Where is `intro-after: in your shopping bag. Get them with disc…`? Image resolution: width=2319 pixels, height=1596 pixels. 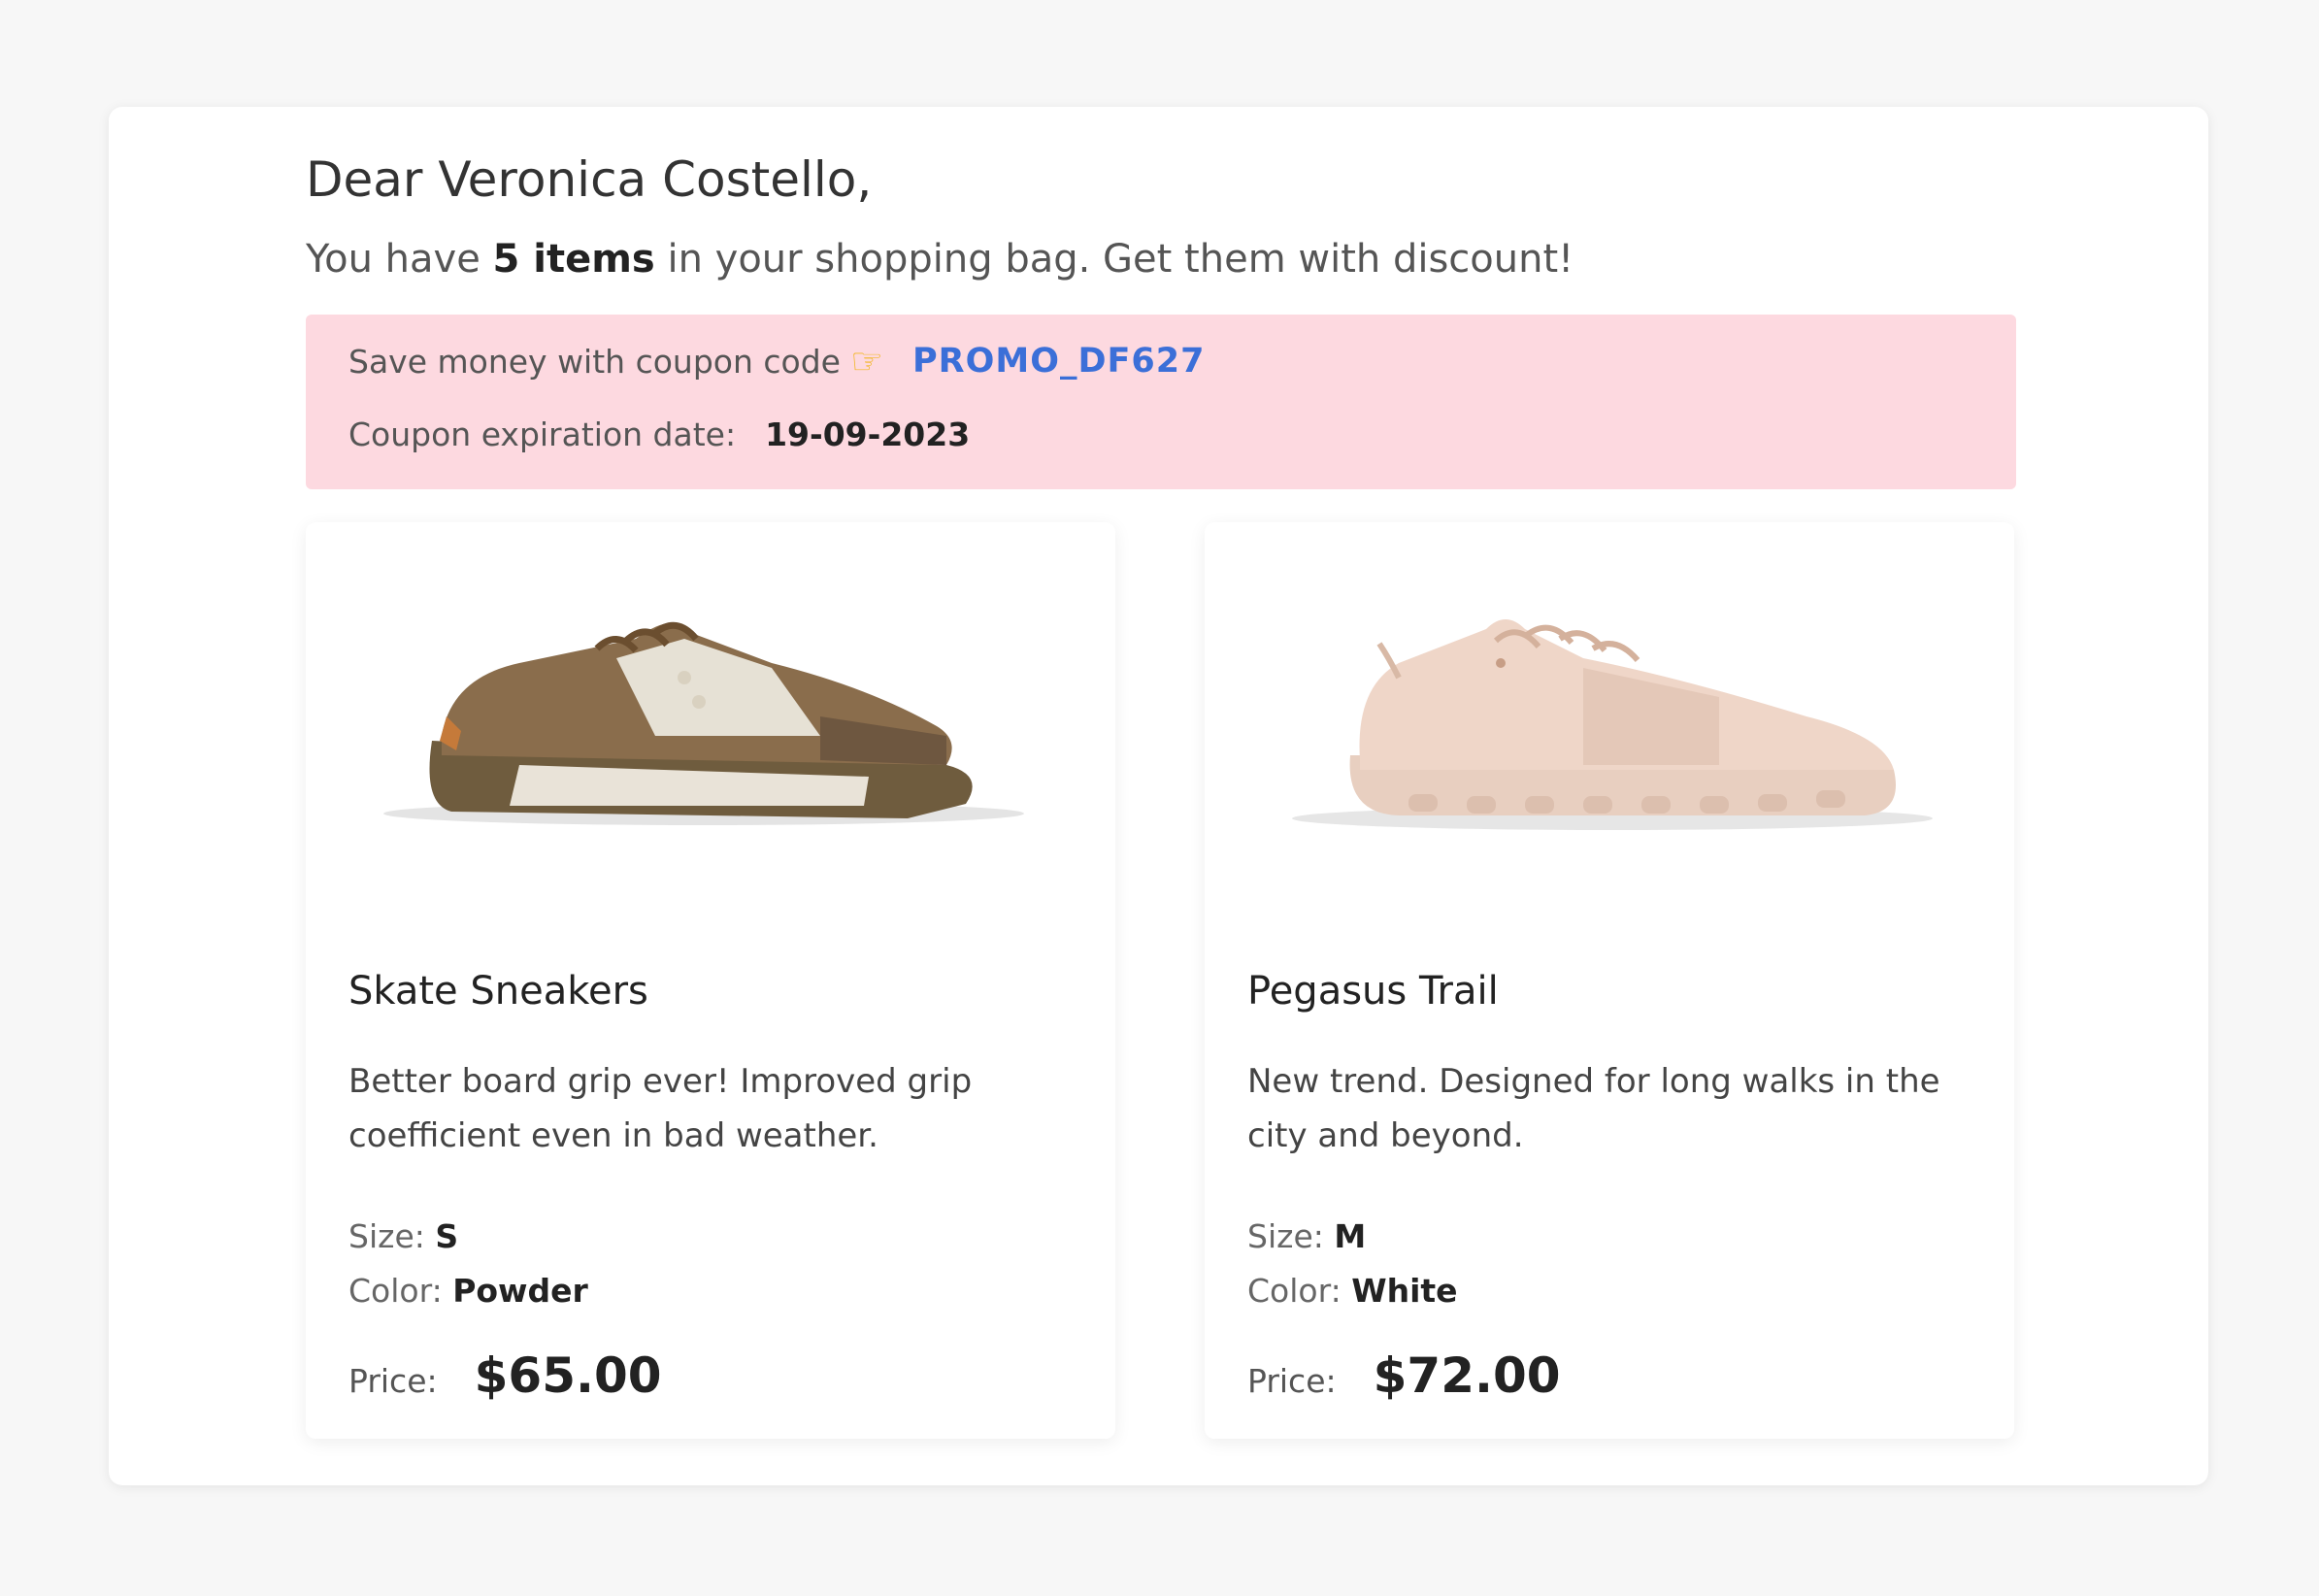
intro-after: in your shopping bag. Get them with disc… is located at coordinates (1114, 259).